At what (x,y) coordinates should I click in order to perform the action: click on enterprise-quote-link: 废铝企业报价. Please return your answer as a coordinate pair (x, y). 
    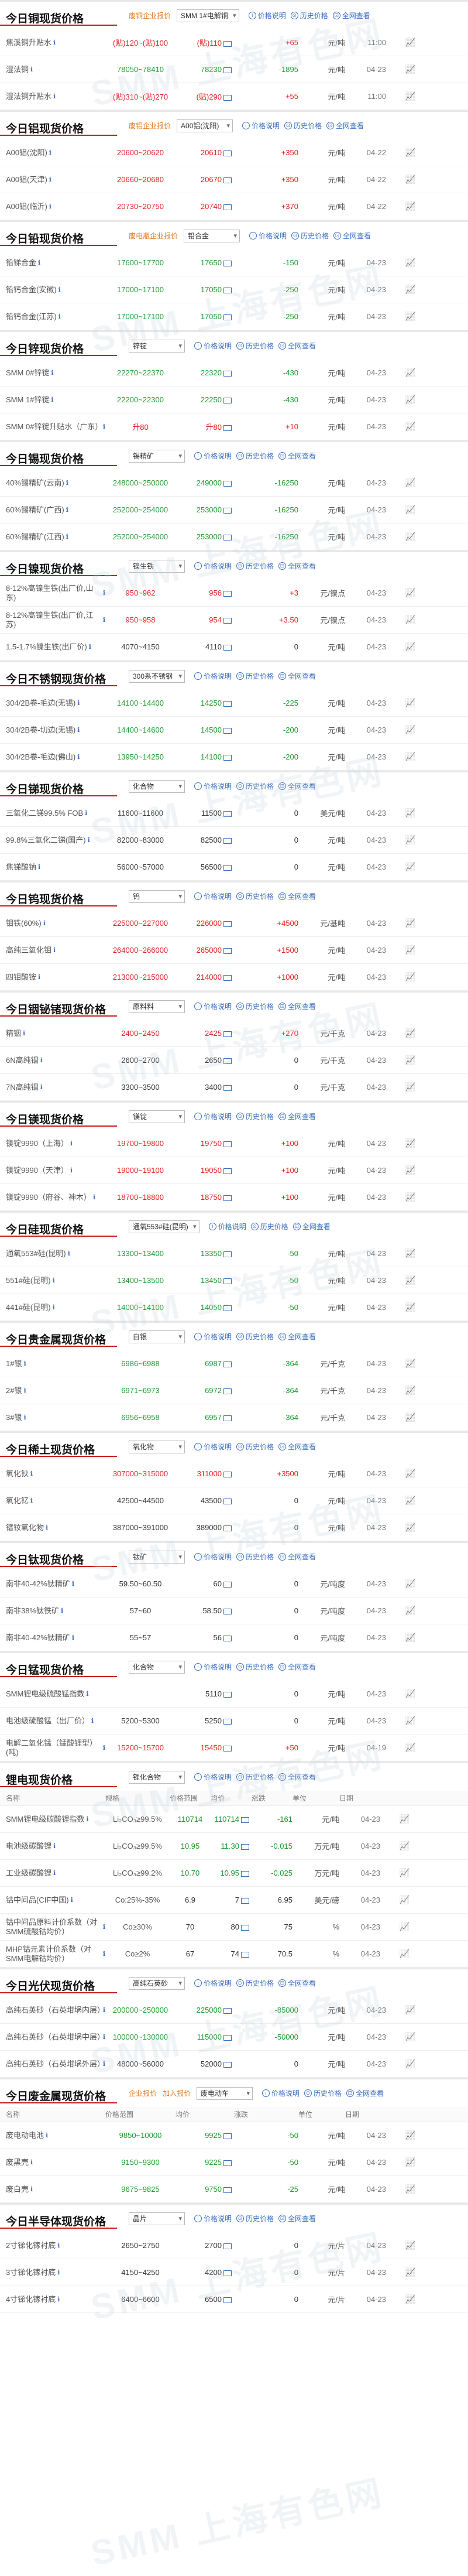
    Looking at the image, I should click on (150, 126).